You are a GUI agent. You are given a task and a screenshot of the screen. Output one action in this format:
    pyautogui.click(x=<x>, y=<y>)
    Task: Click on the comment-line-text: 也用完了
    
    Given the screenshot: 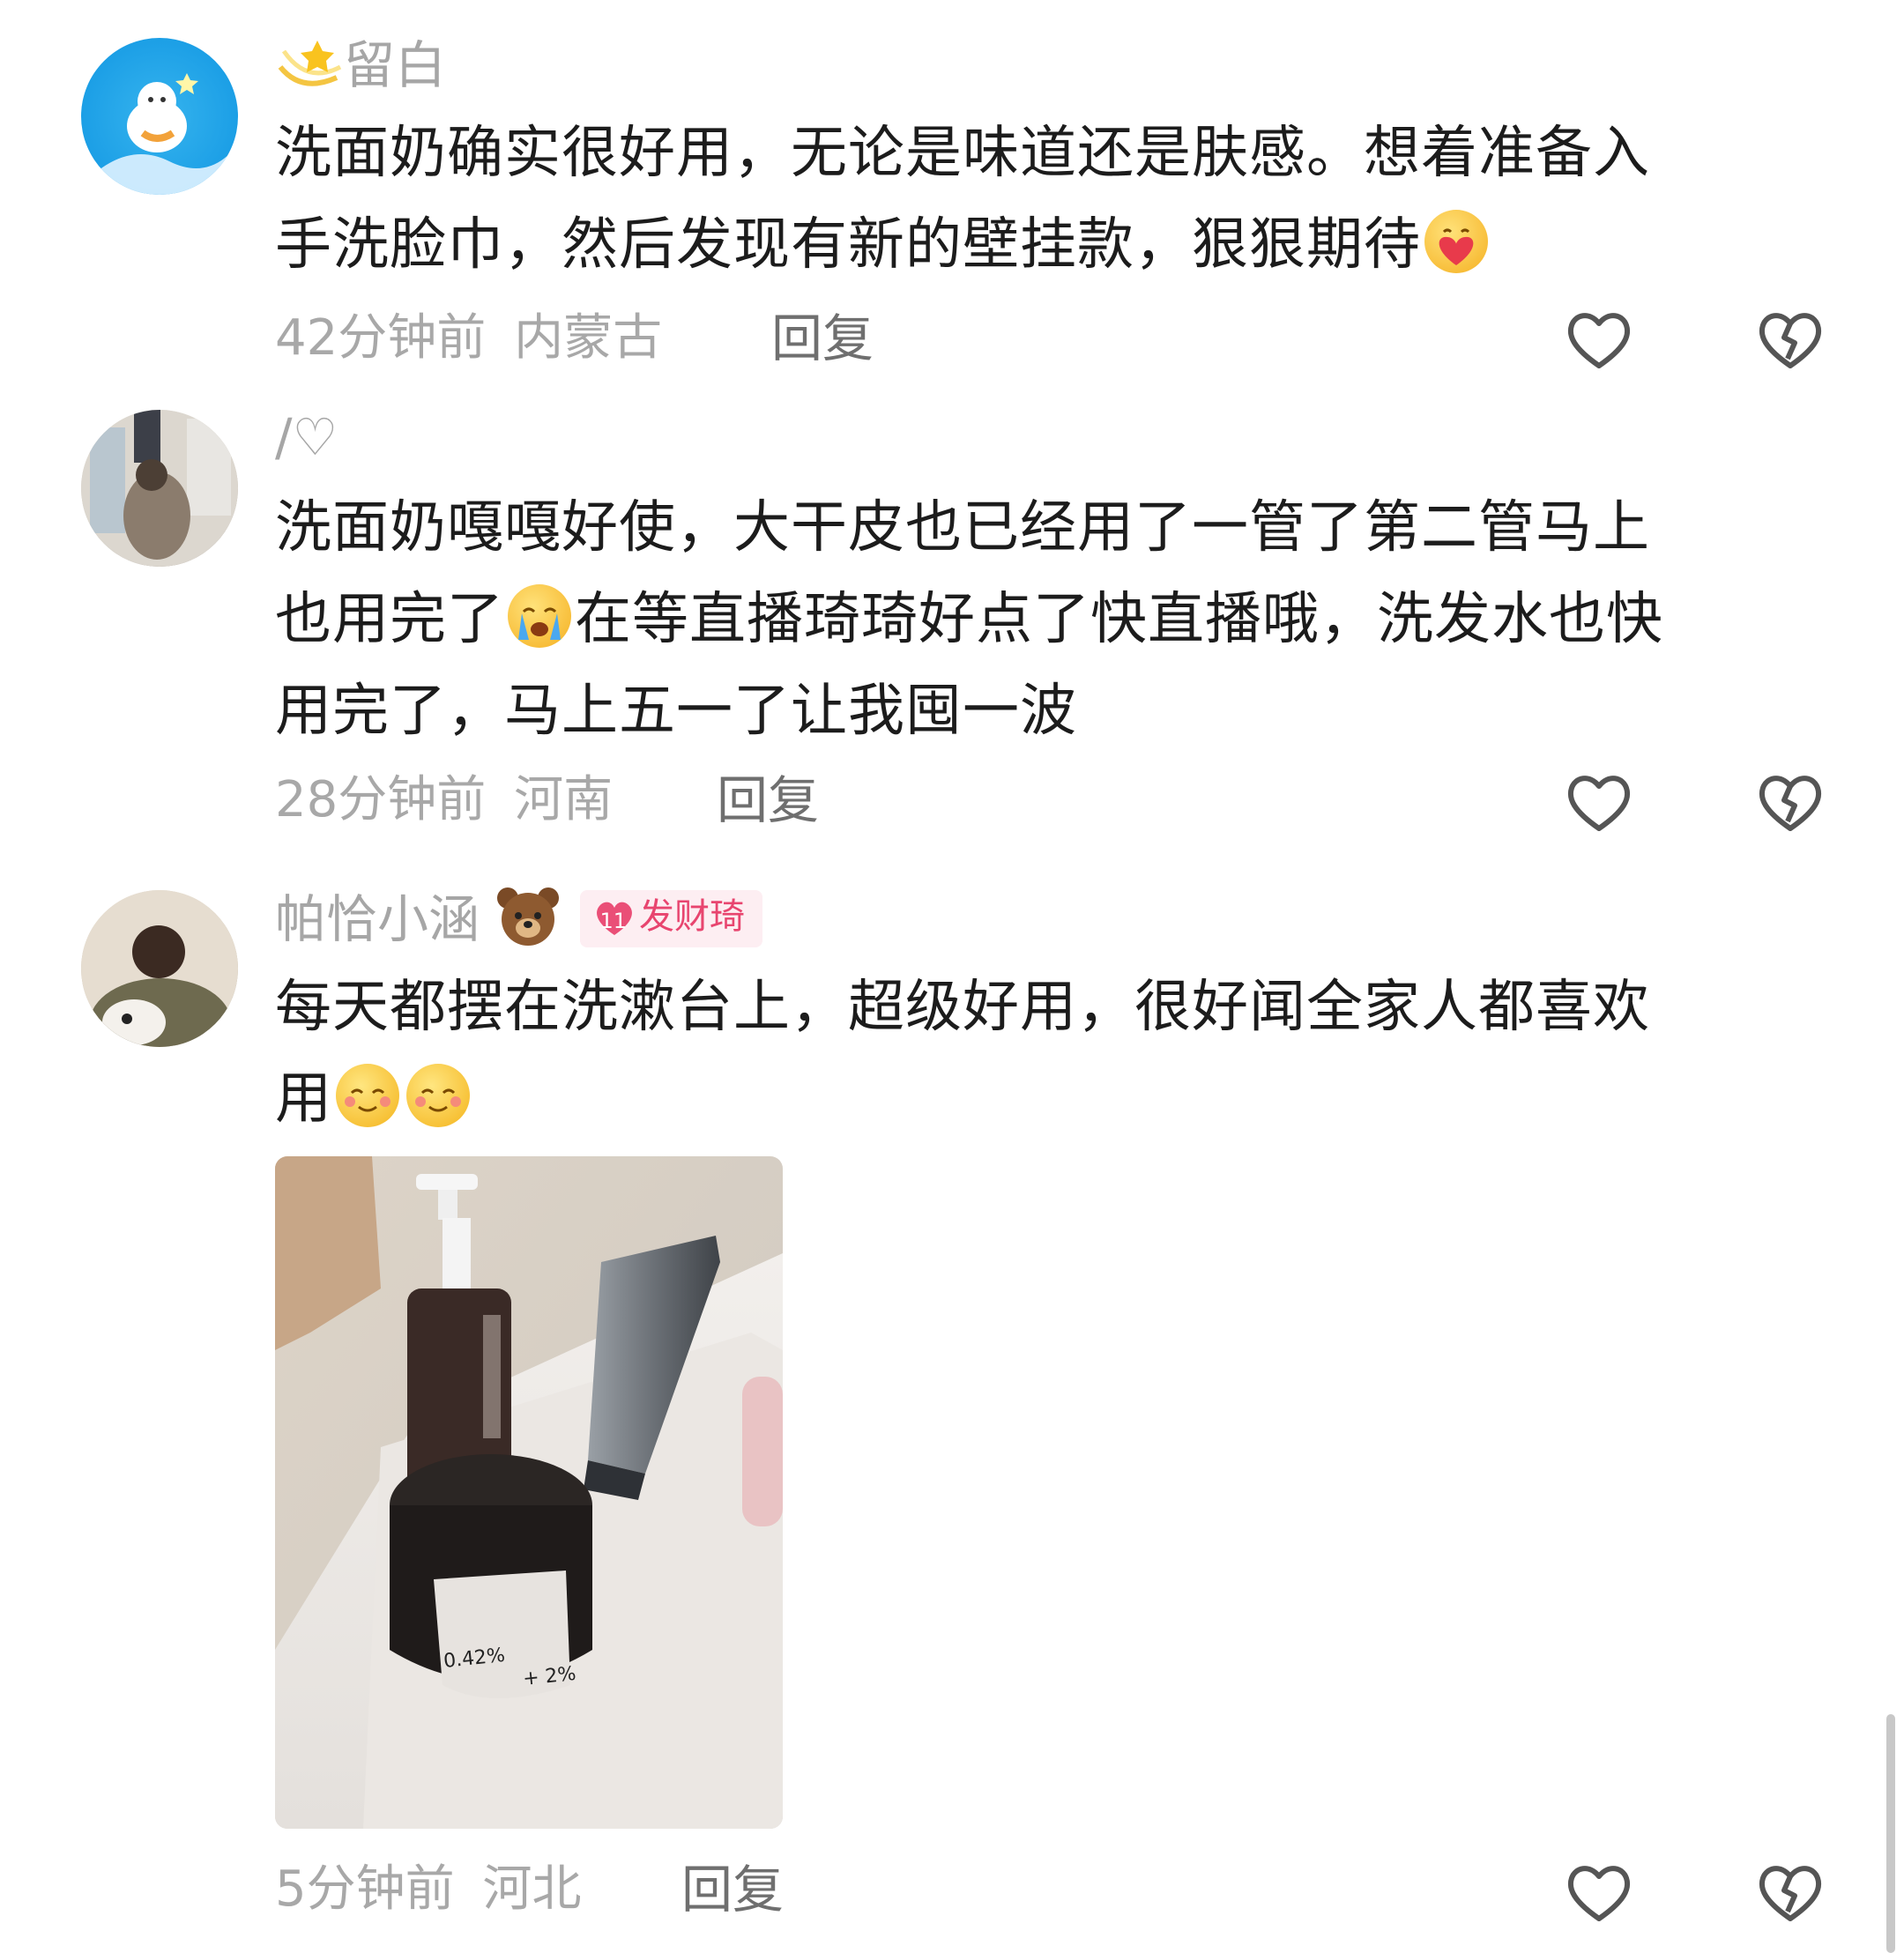 What is the action you would take?
    pyautogui.click(x=390, y=619)
    